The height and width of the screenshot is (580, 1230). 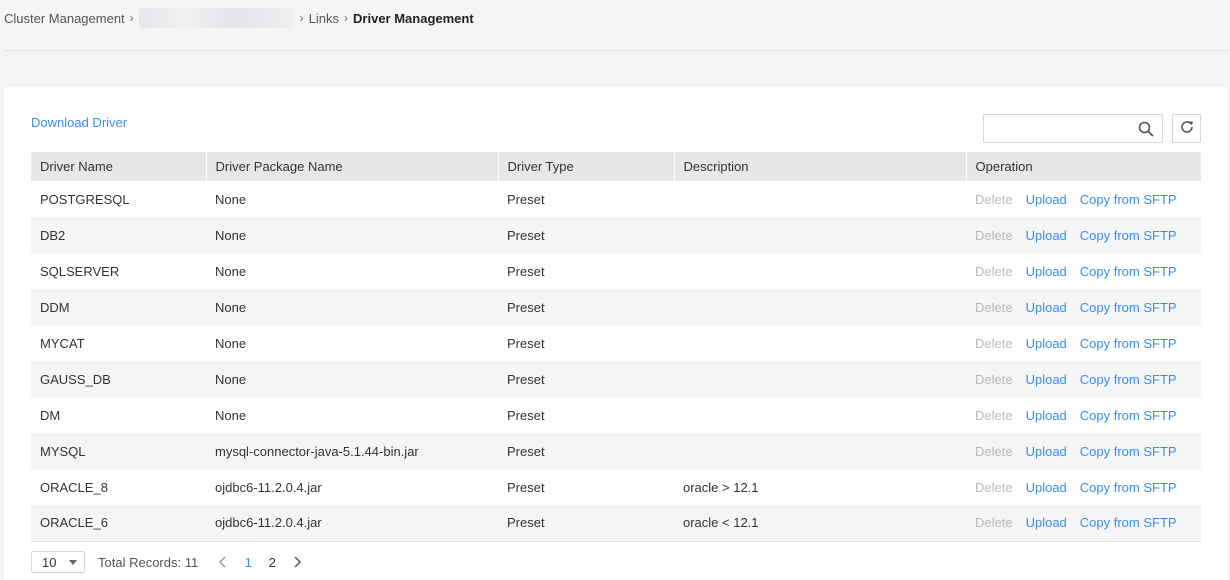 I want to click on search-icon, so click(x=1146, y=129).